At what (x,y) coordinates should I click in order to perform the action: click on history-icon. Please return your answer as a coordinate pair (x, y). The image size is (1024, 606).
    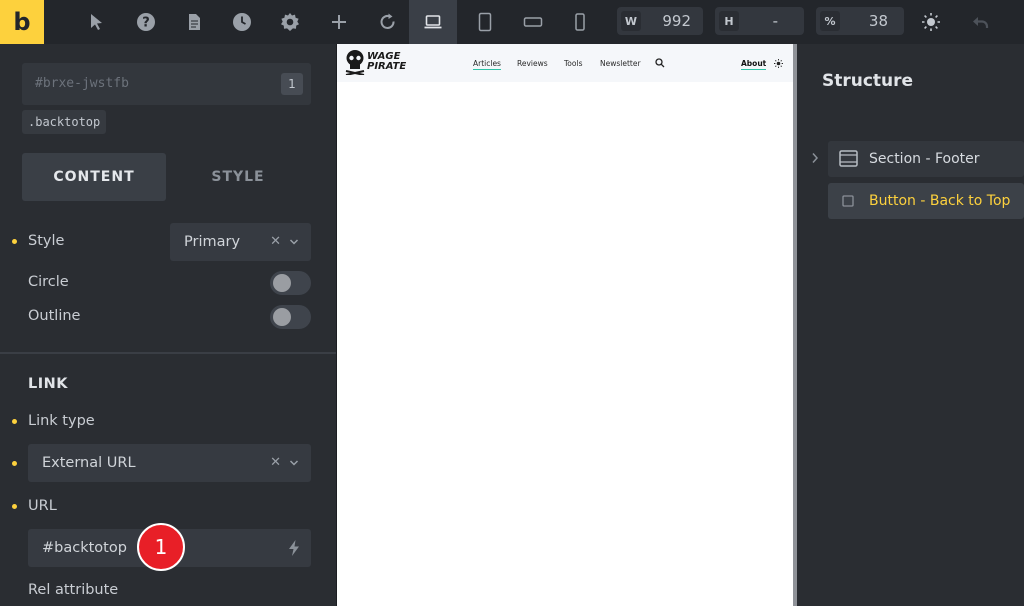
    Looking at the image, I should click on (242, 22).